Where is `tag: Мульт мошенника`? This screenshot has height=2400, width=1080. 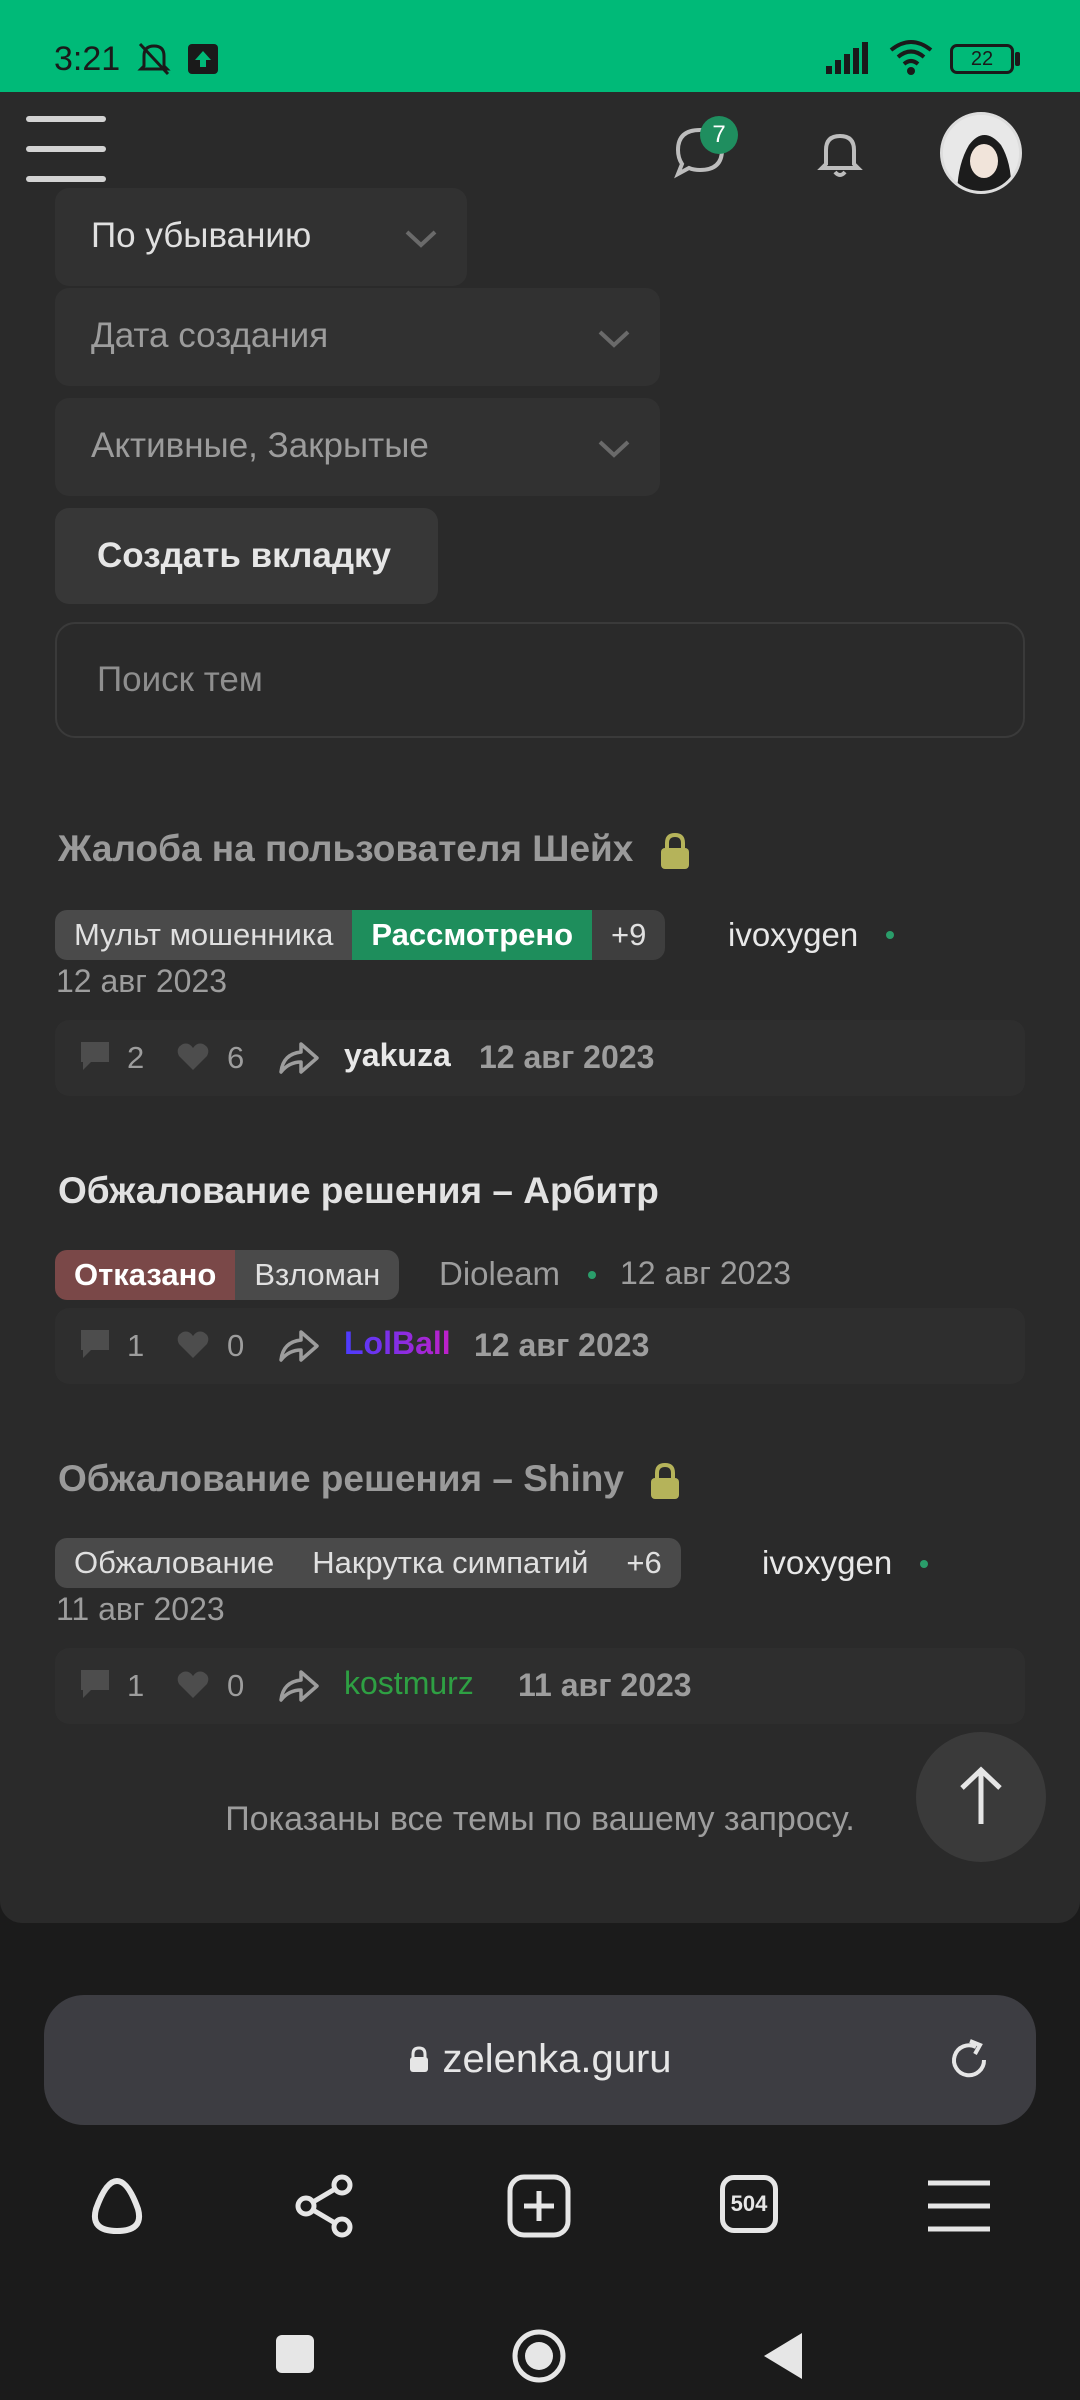 tag: Мульт мошенника is located at coordinates (204, 935).